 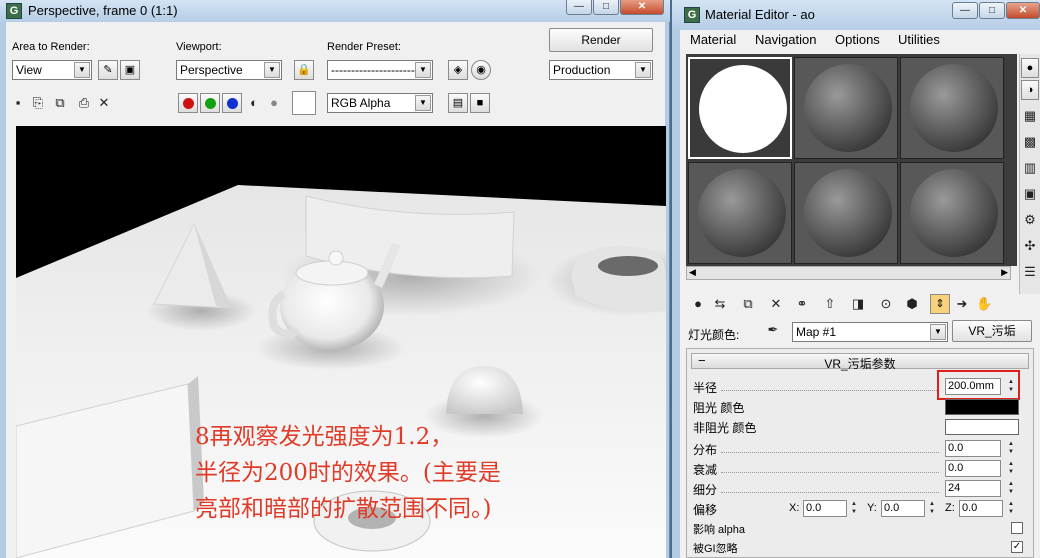 I want to click on teapot-lid, so click(x=332, y=273).